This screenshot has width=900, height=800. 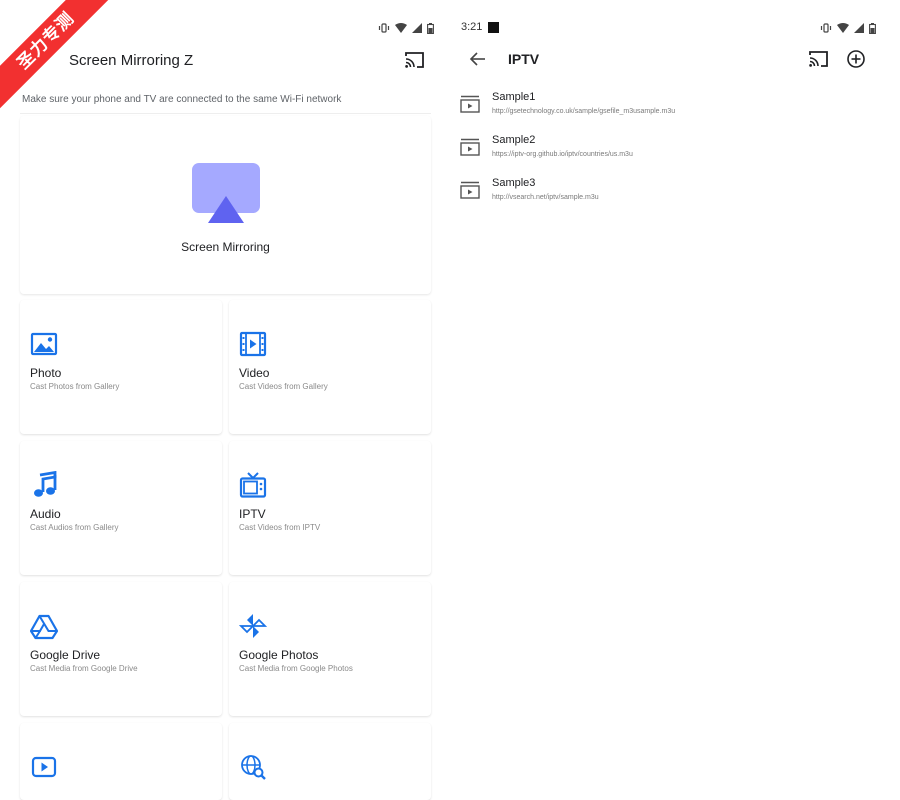 What do you see at coordinates (65, 655) in the screenshot?
I see `card-title: Google Drive` at bounding box center [65, 655].